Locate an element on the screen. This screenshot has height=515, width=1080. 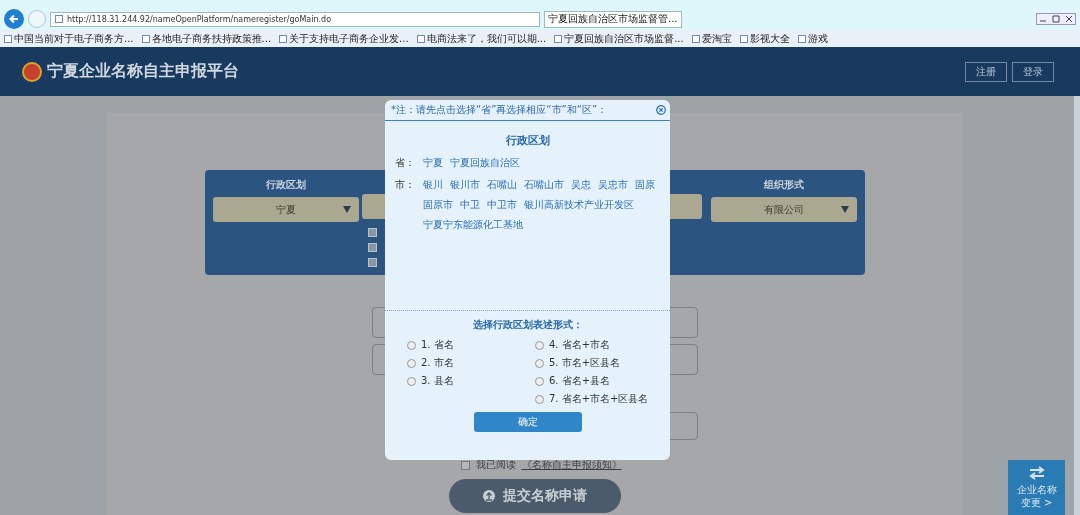
swap-arrows-icon is located at coordinates (1036, 473).